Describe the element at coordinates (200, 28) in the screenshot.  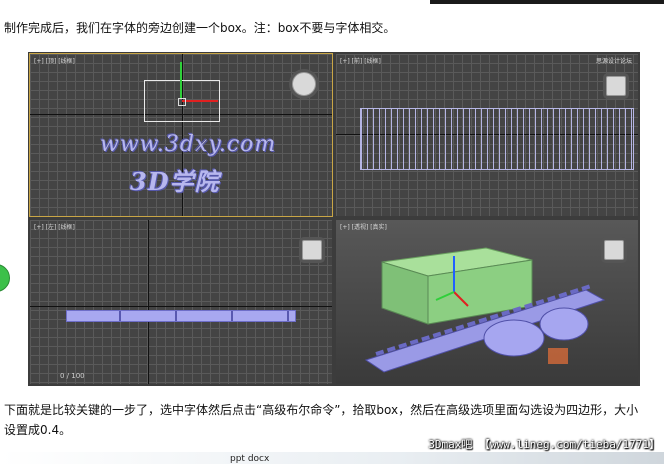
I see `instruction-paragraph-1: 制作完成后，我们在字体的旁边创建一个box。注：box不要与字体相交。` at that location.